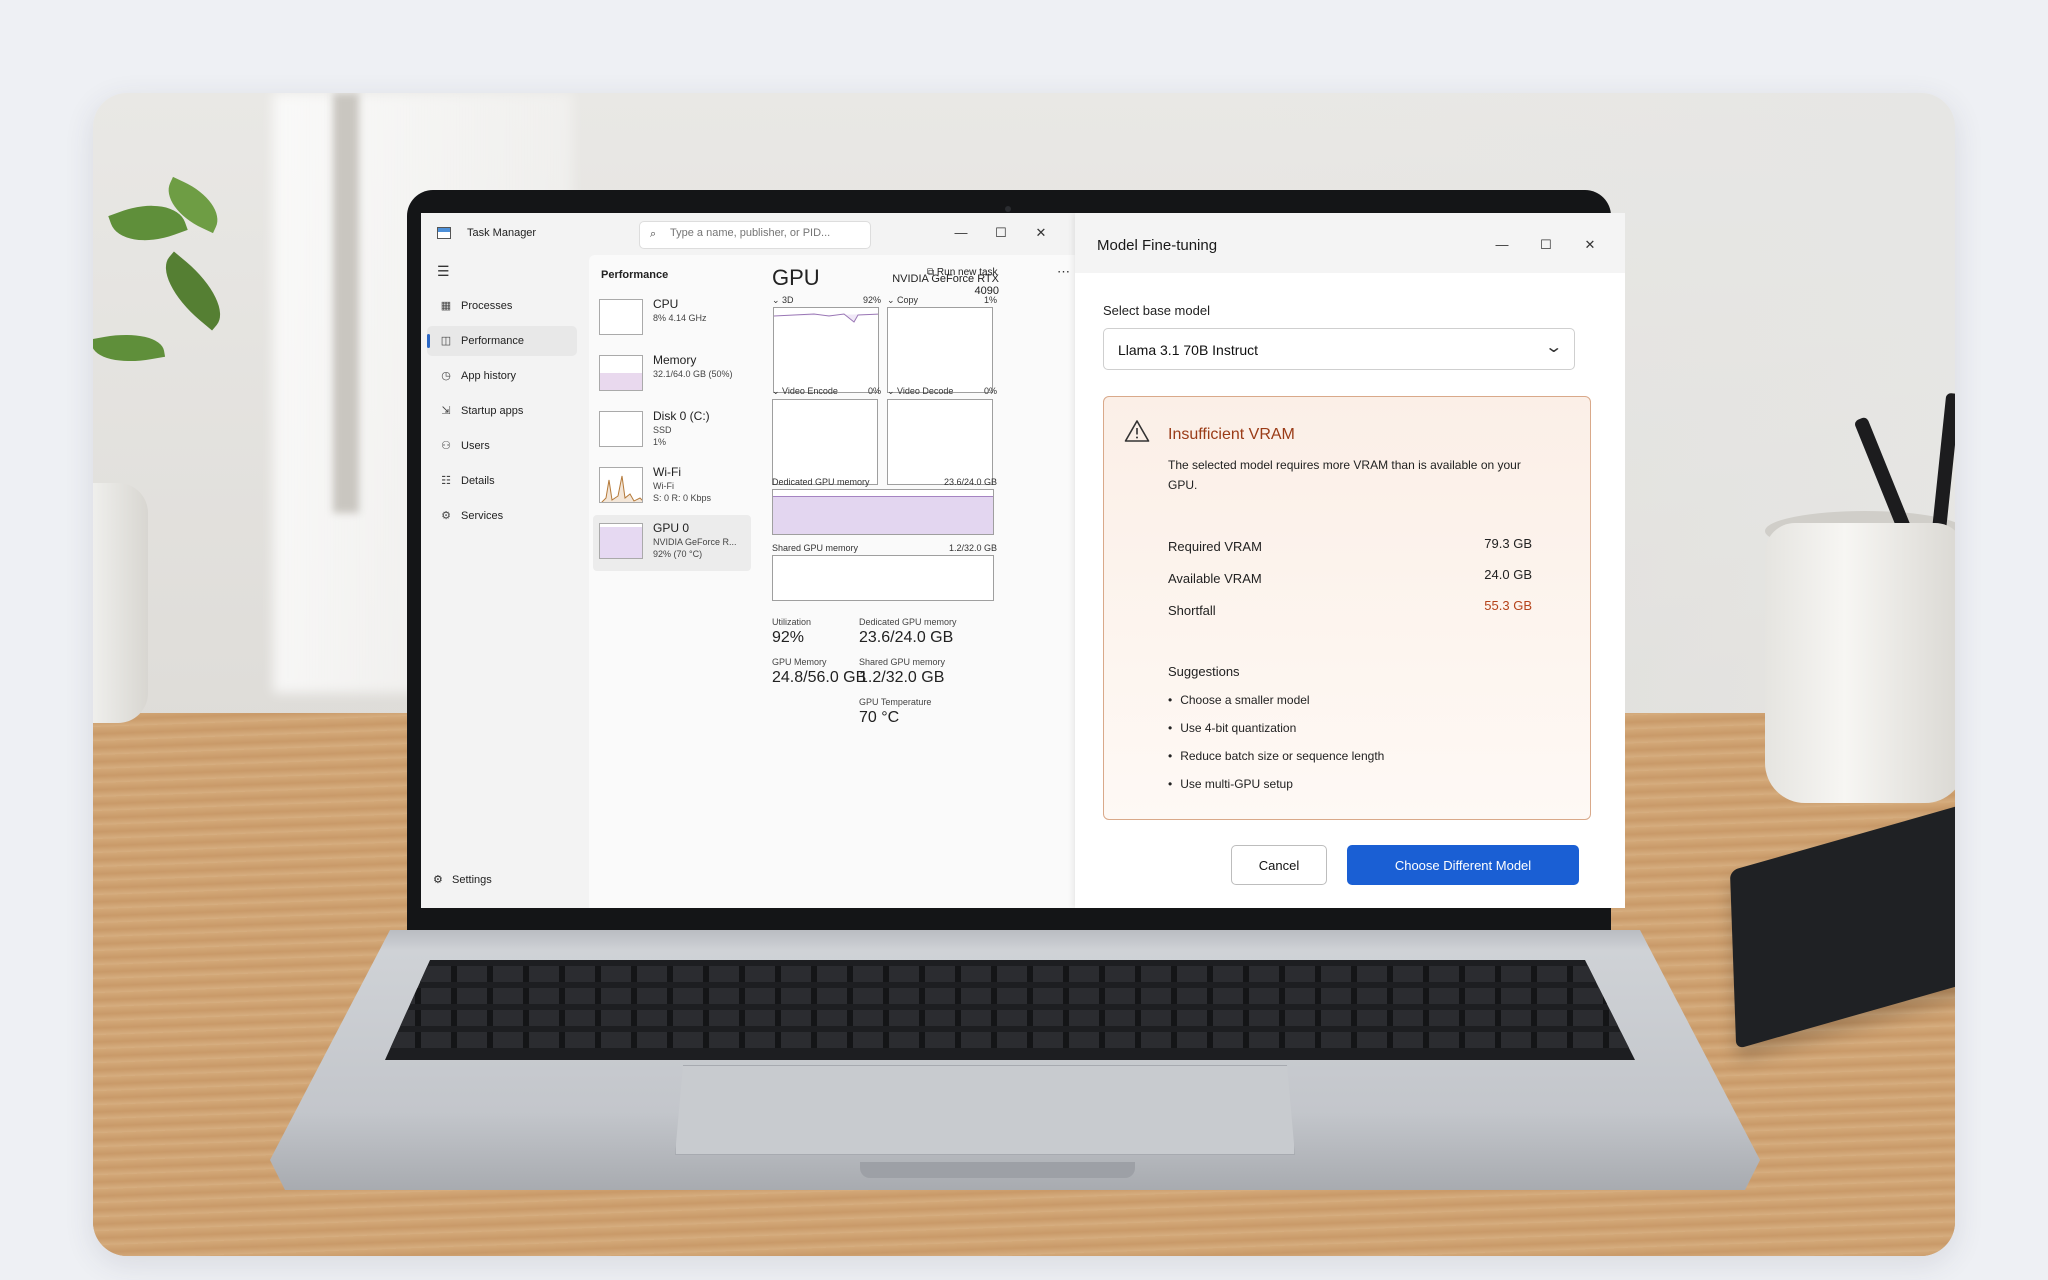  I want to click on sidebar-item-startup-apps: ⇲ Startup apps, so click(502, 411).